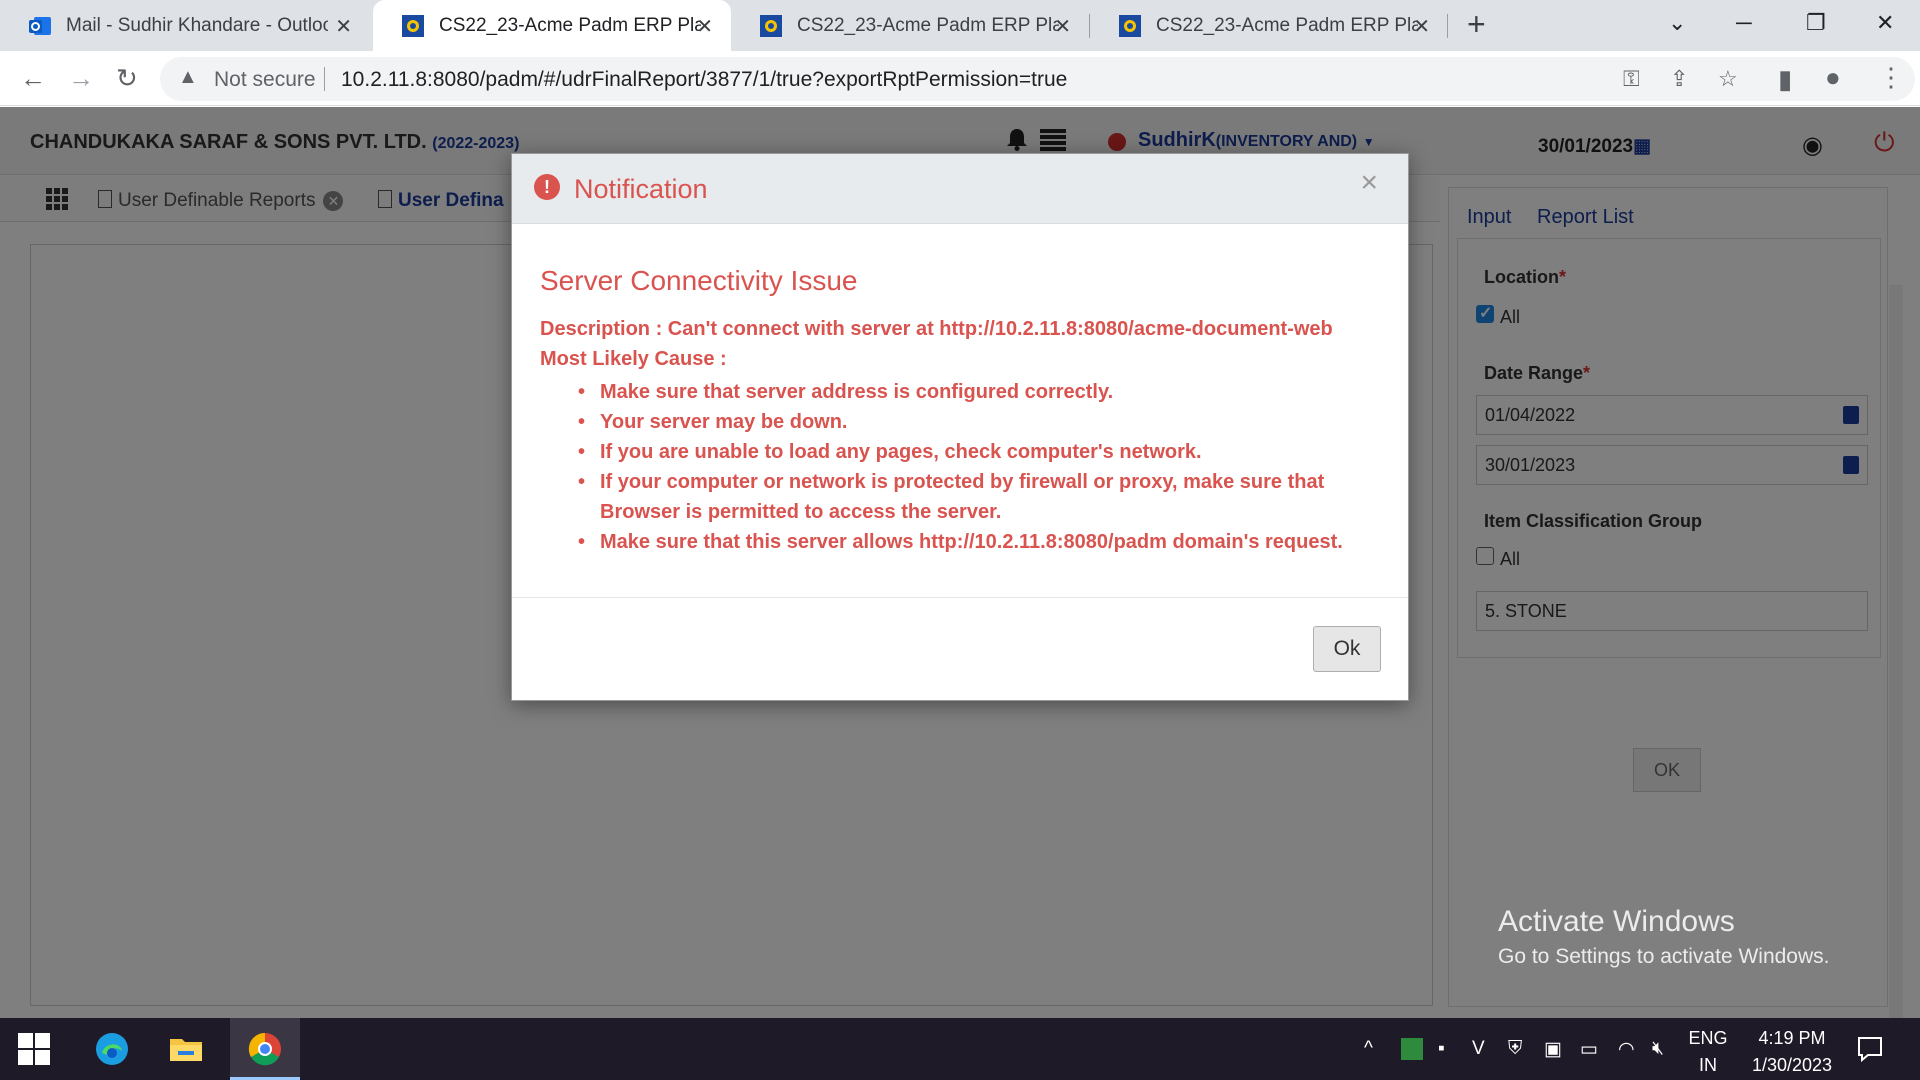  I want to click on browser-tab-erp-active: CS22_23-Acme Padm ERP Platform ✕, so click(552, 25).